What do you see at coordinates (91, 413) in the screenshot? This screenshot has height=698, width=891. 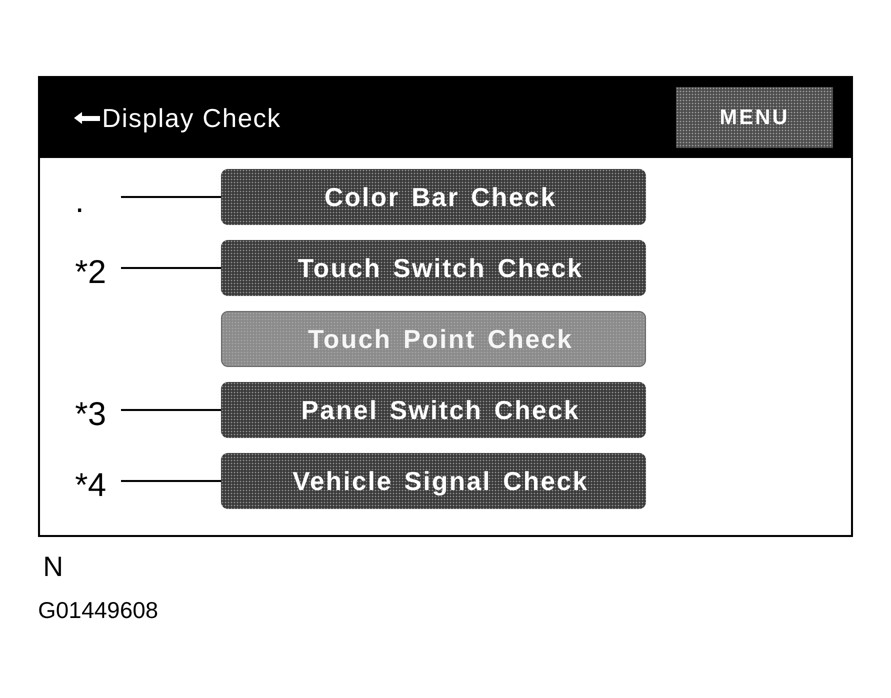 I see `callout-label: *3` at bounding box center [91, 413].